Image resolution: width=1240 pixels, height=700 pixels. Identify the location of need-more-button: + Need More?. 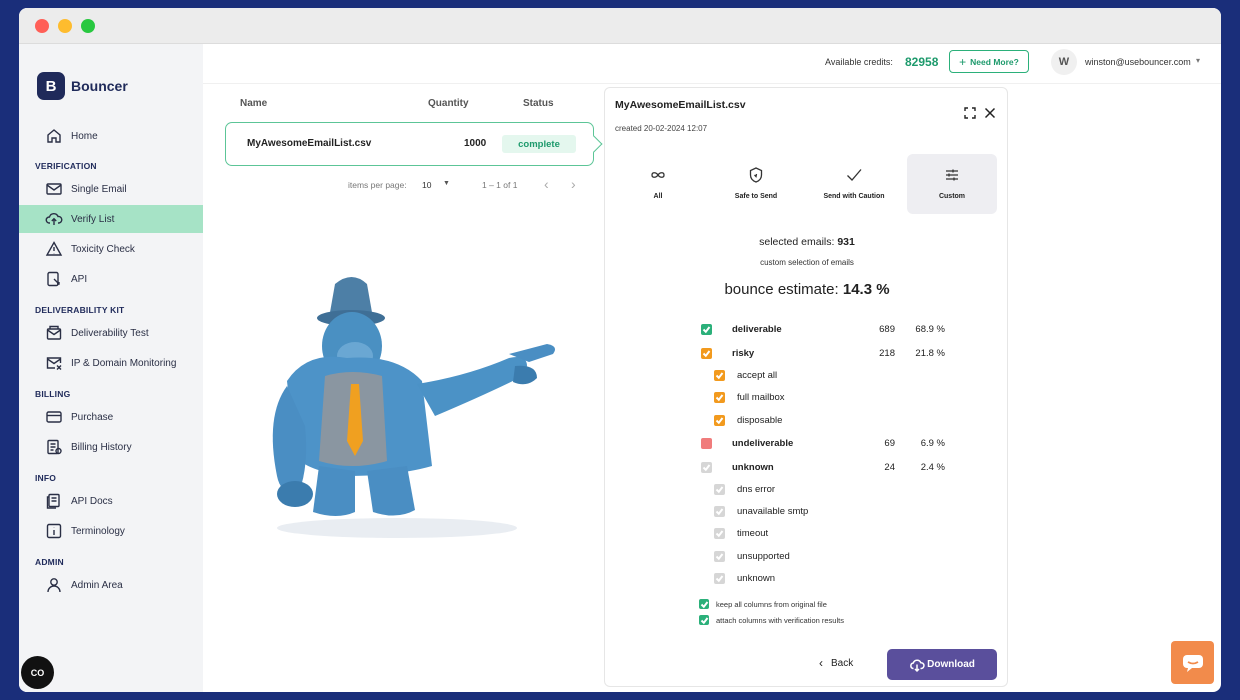
(989, 61).